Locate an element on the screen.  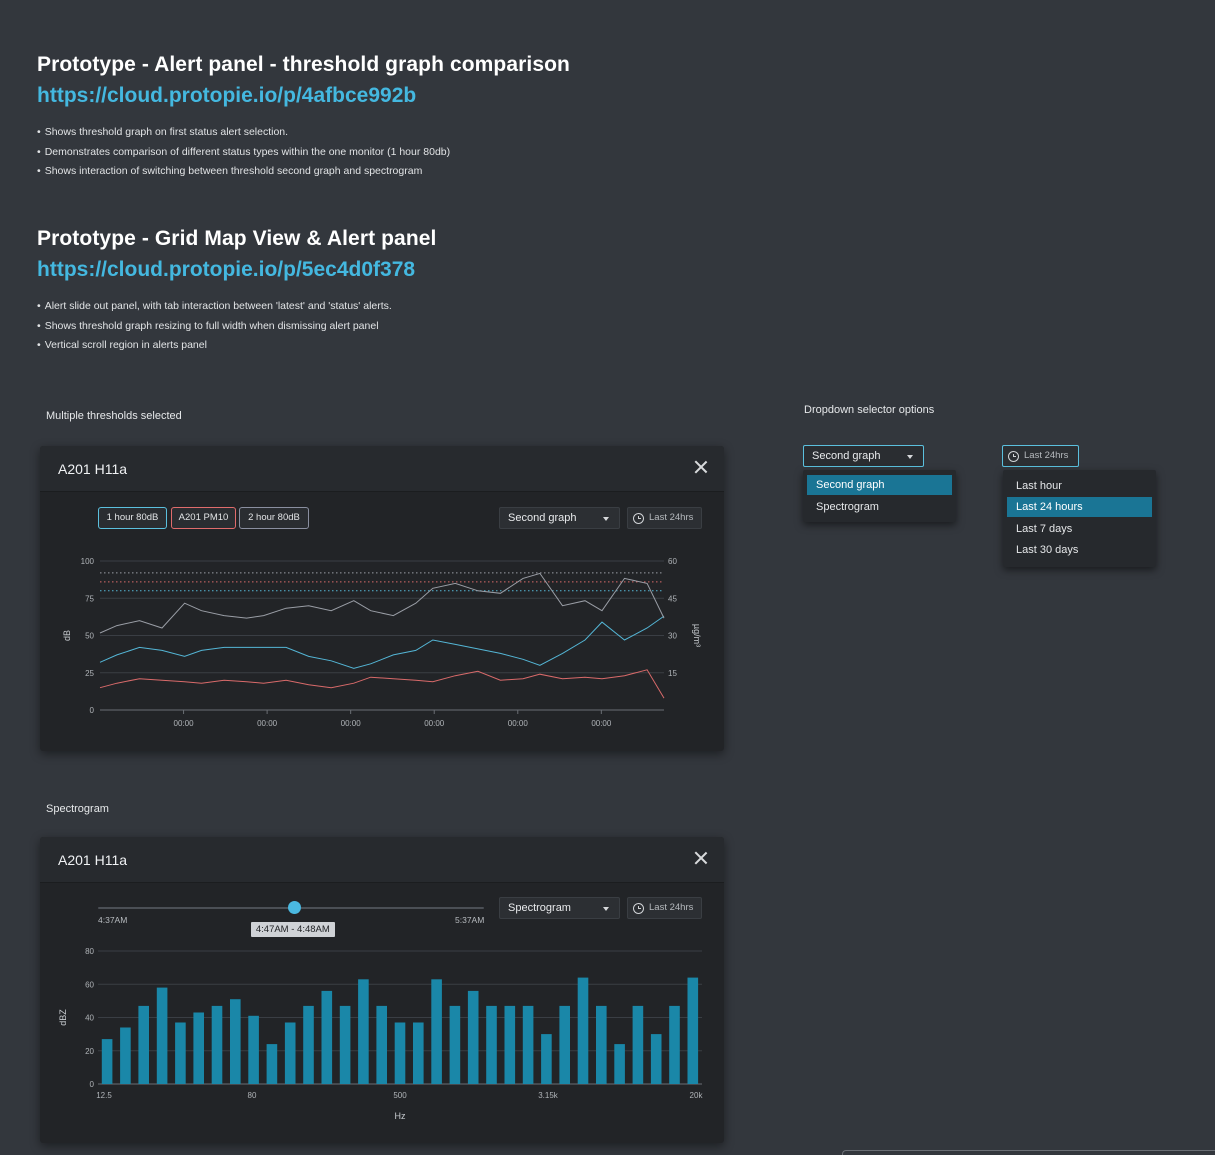
y-tick-label: 25 is located at coordinates (89, 673).